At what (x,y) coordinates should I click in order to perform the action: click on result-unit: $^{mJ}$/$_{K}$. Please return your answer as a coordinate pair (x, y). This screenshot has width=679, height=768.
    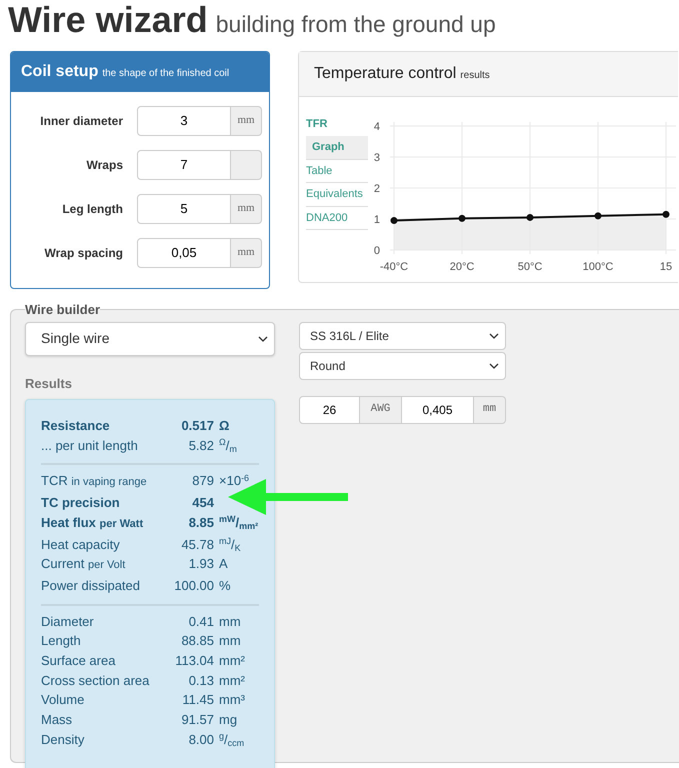
    Looking at the image, I should click on (230, 544).